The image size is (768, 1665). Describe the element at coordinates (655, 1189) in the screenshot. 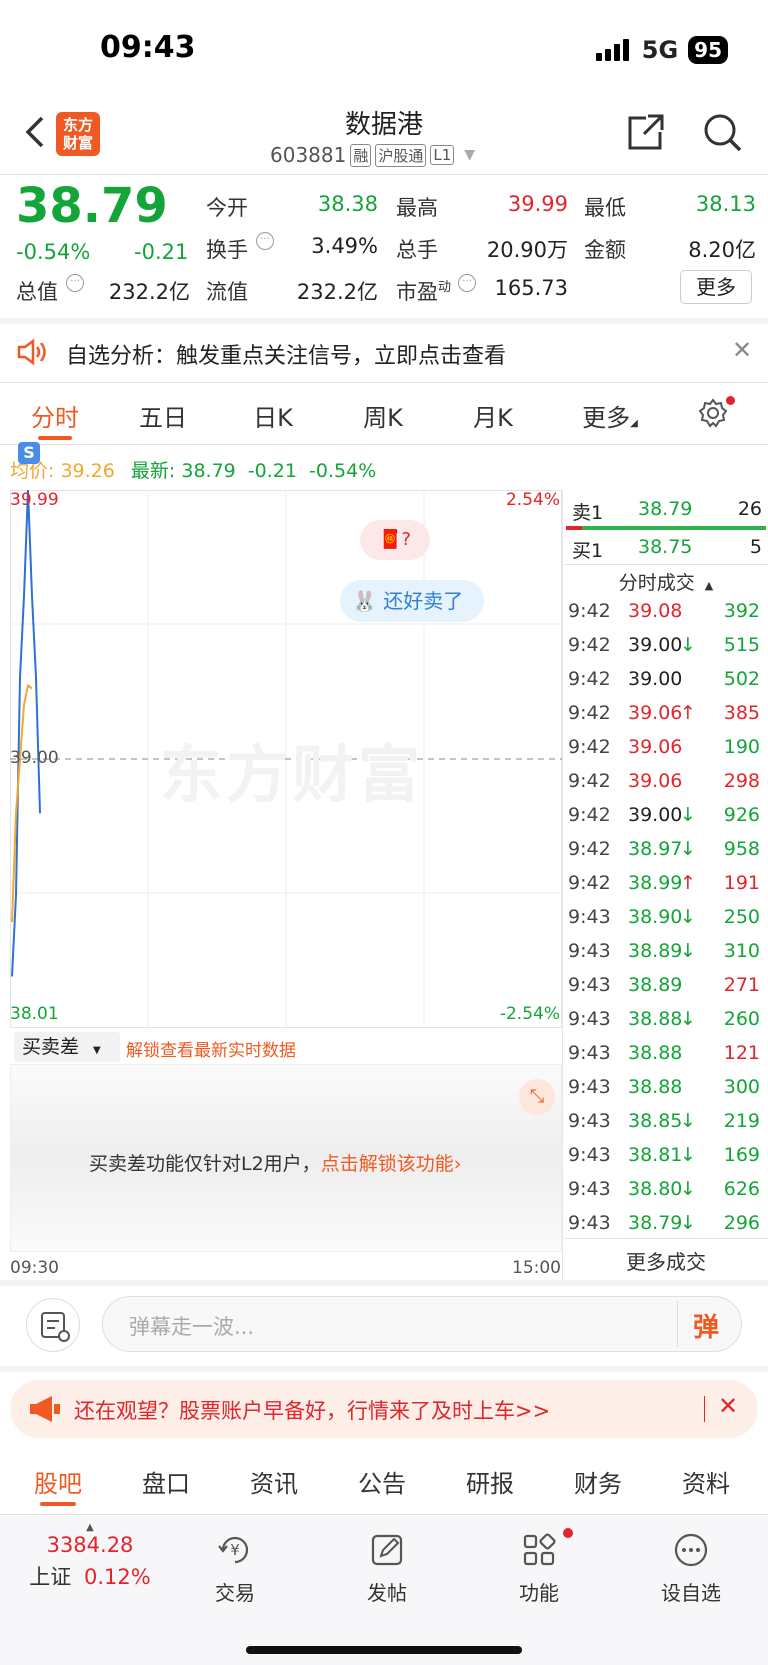

I see `trade-price: 38.80` at that location.